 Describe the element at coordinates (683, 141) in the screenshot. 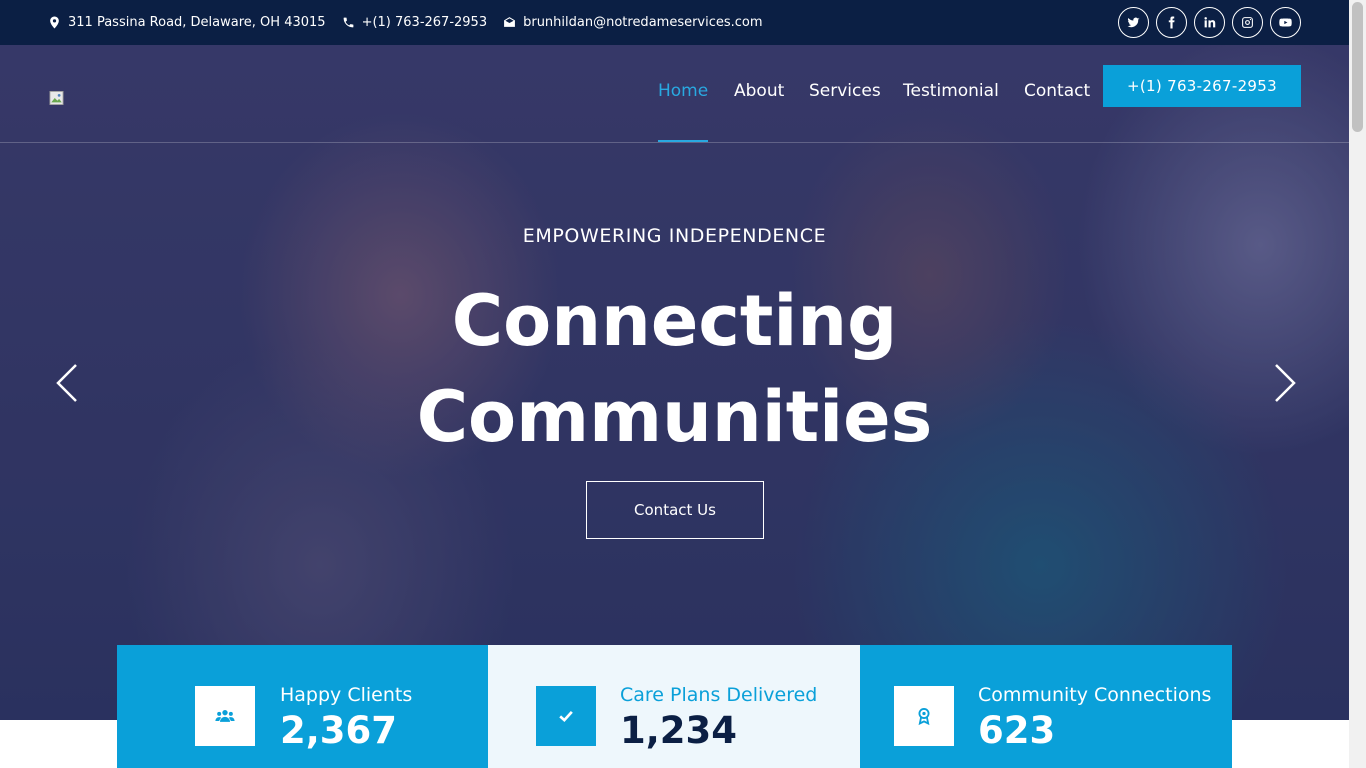

I see `active-underline` at that location.